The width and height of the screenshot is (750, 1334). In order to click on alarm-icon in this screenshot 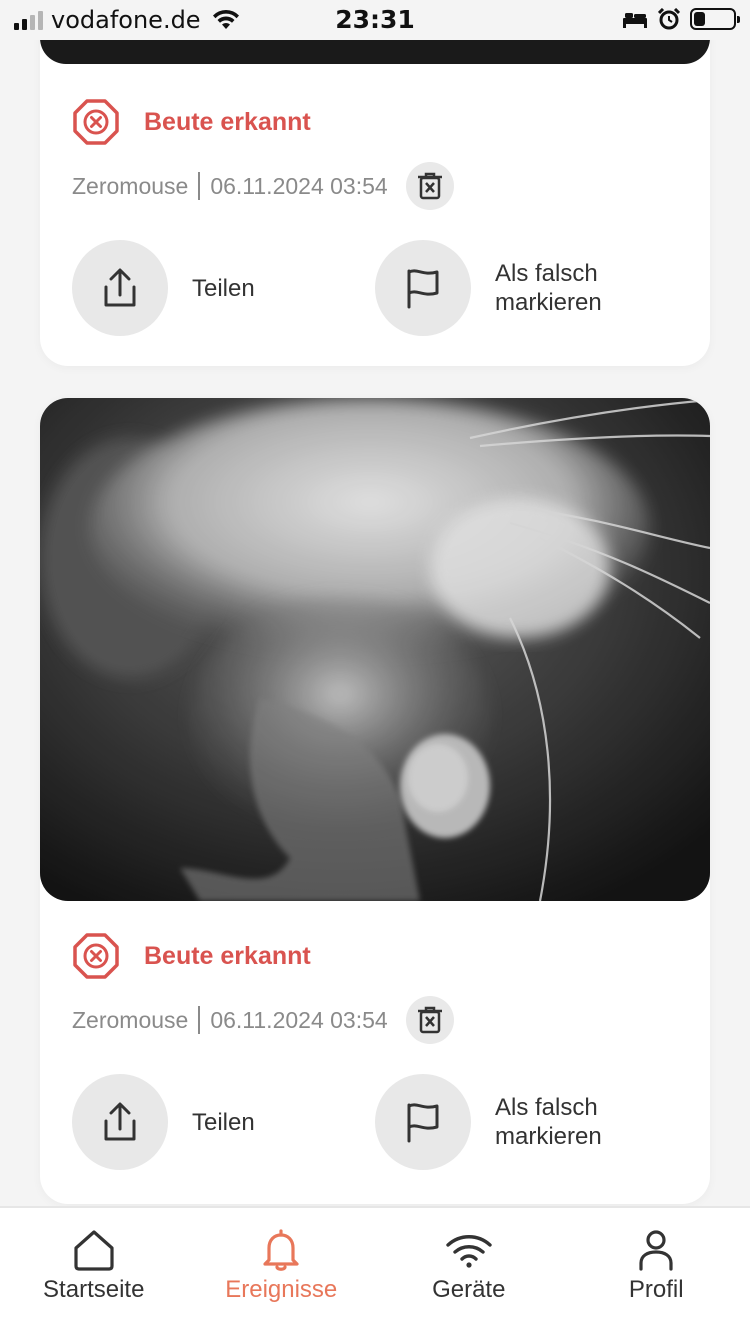, I will do `click(669, 19)`.